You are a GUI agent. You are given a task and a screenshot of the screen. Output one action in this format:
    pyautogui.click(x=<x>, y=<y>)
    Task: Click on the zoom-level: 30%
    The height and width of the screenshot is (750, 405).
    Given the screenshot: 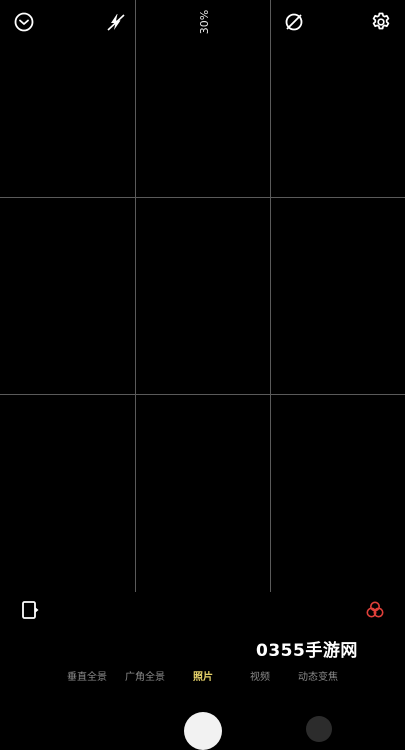 What is the action you would take?
    pyautogui.click(x=204, y=22)
    